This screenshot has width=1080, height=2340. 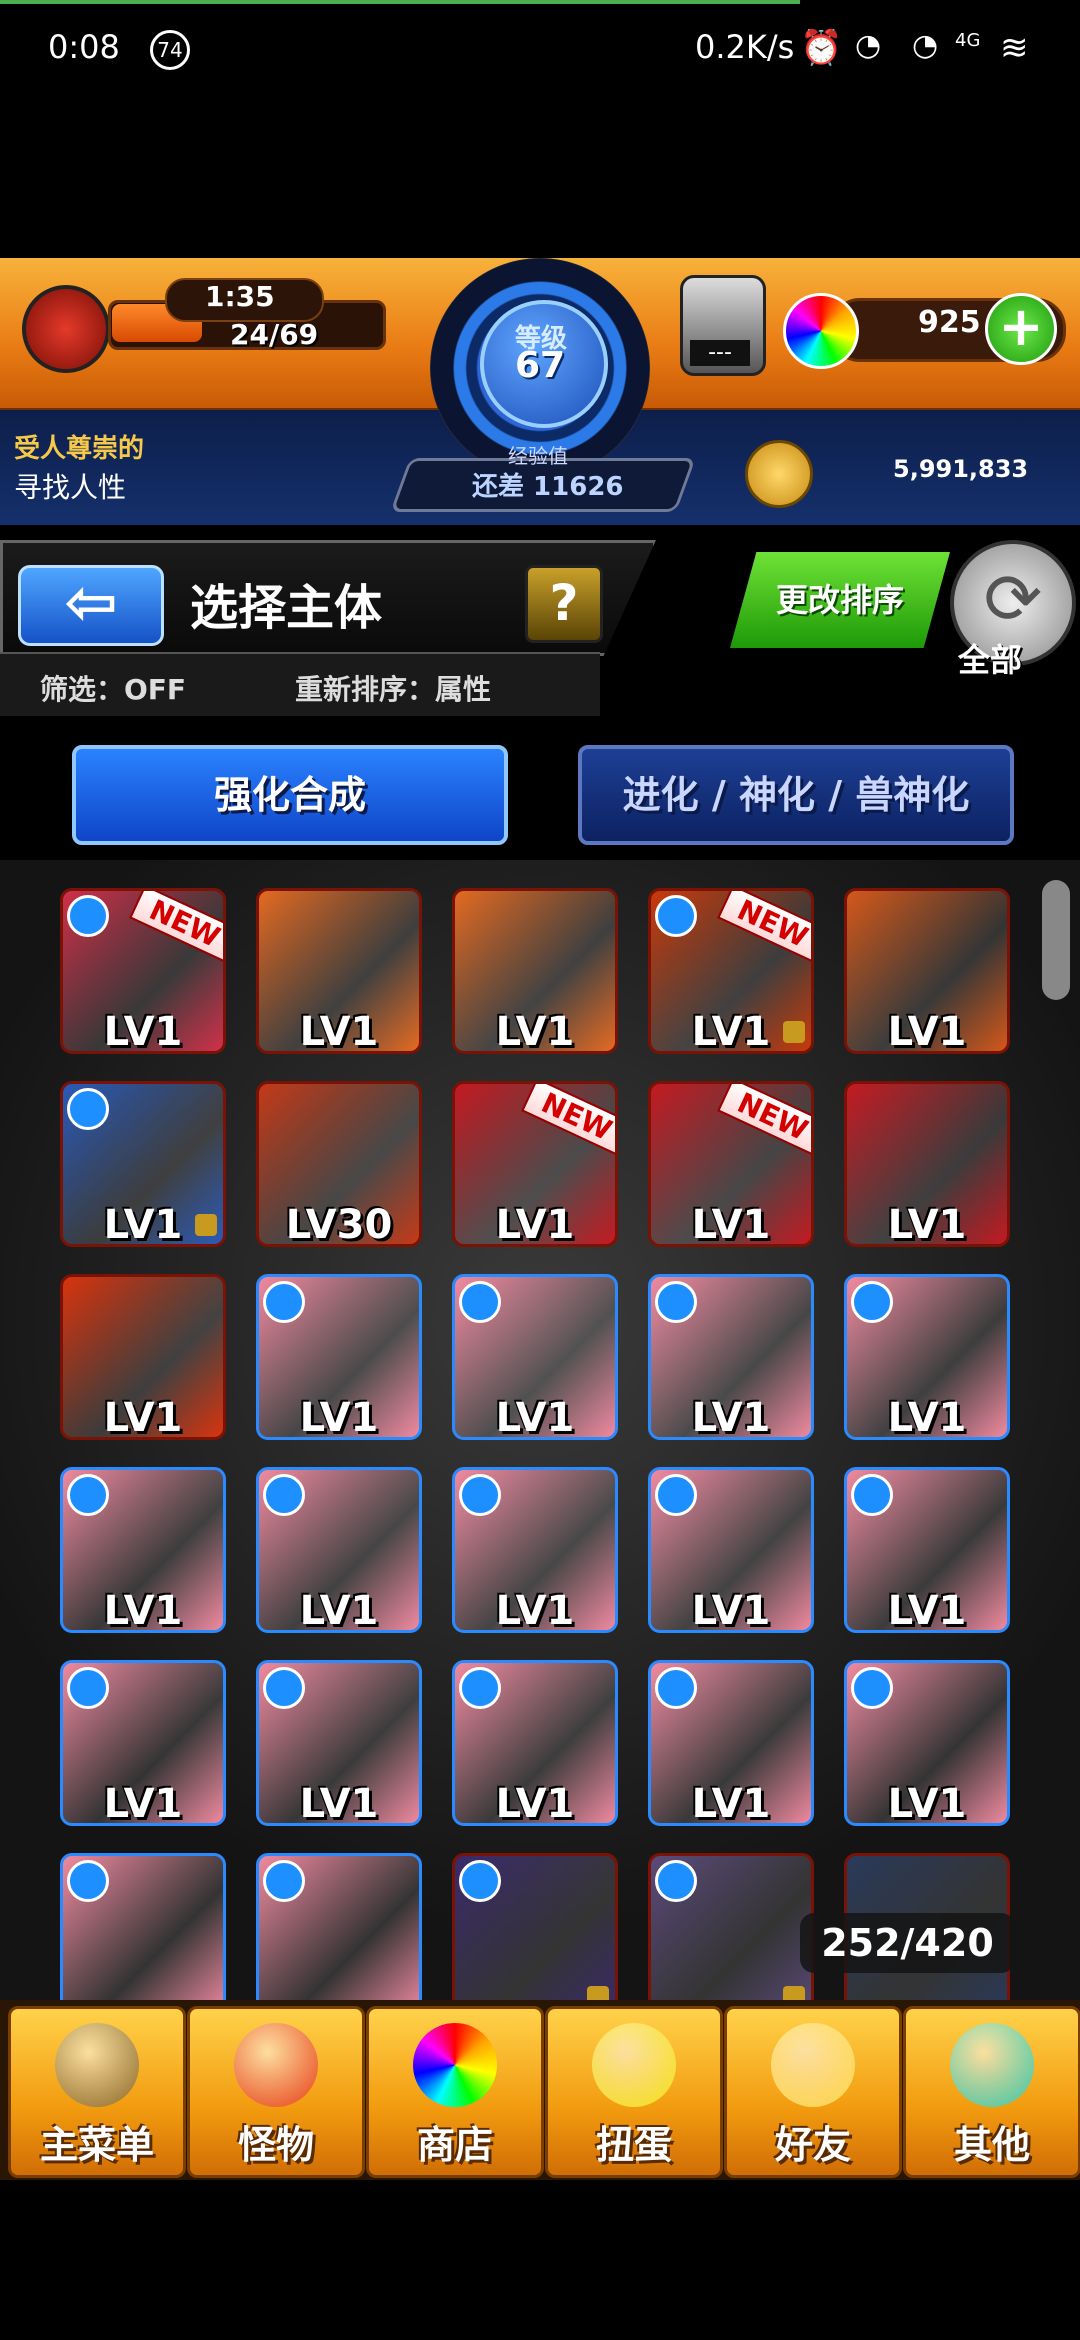 I want to click on help-button: ?, so click(x=564, y=604).